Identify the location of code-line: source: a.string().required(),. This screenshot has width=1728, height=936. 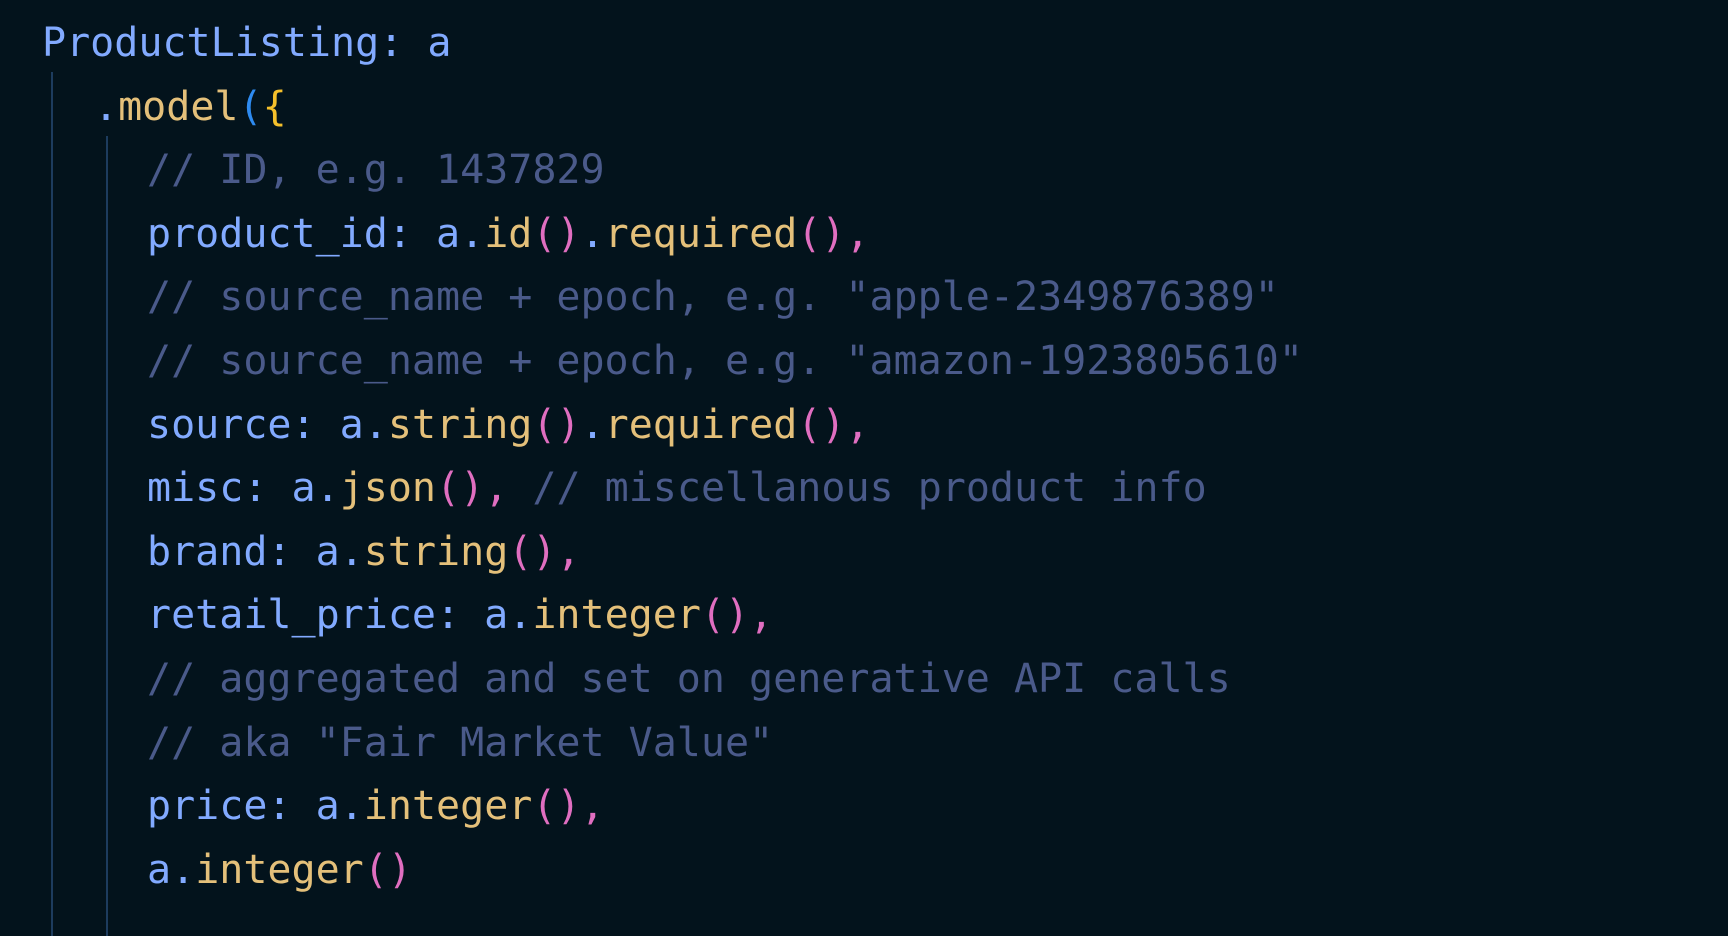
(864, 426).